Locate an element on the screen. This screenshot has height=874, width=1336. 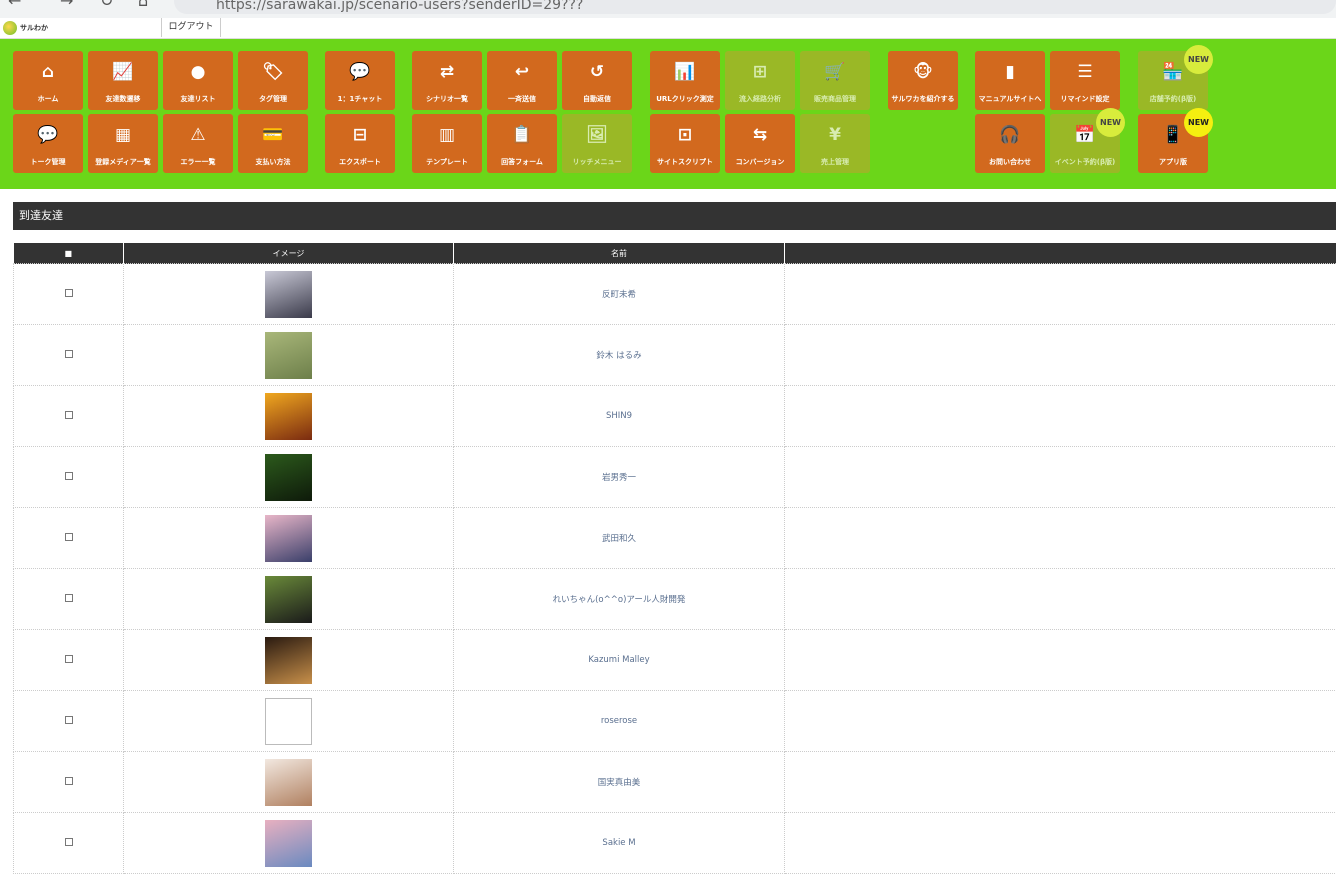
new-badge: NEW is located at coordinates (1198, 59).